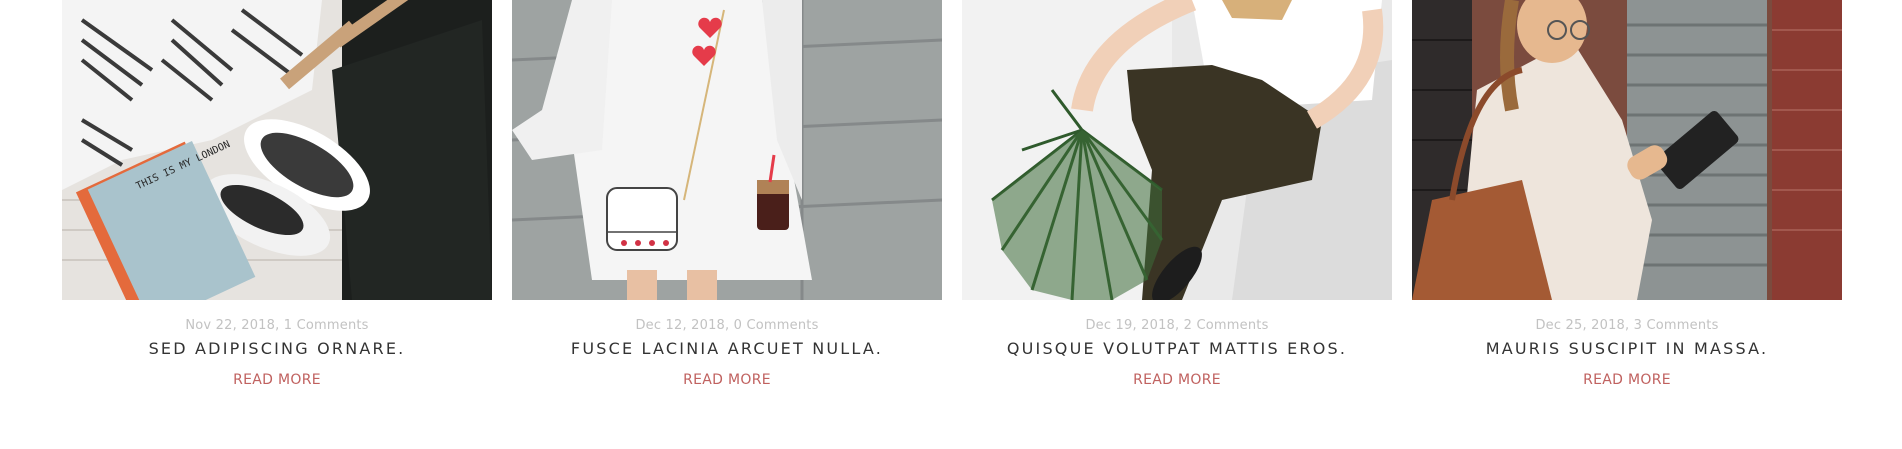  What do you see at coordinates (1177, 325) in the screenshot?
I see `post-meta: Dec 19, 2018, 2 Comments` at bounding box center [1177, 325].